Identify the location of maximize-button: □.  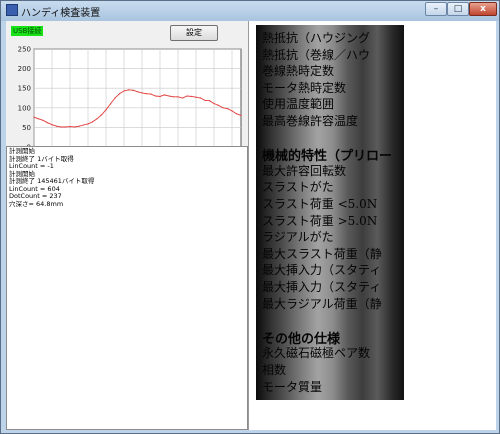
(458, 9).